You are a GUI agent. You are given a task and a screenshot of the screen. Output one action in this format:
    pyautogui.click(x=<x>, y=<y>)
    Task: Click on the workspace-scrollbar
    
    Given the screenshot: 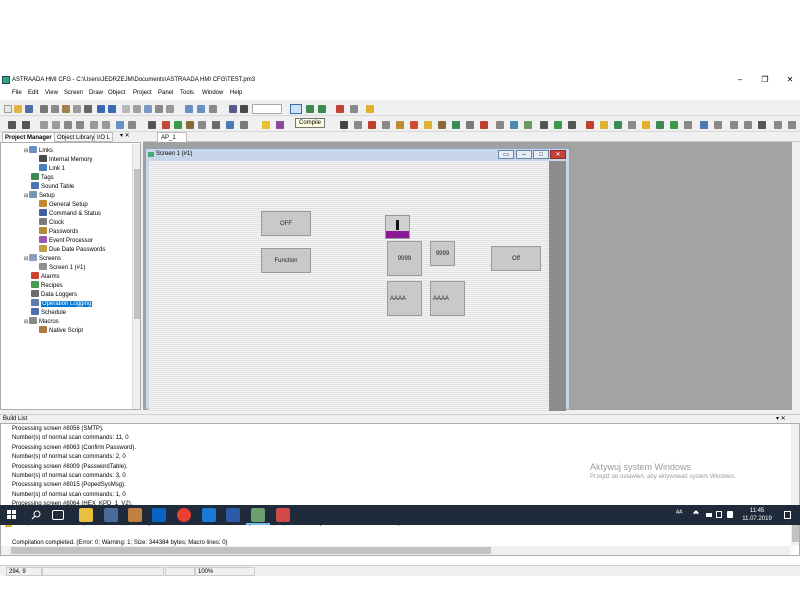 What is the action you would take?
    pyautogui.click(x=796, y=276)
    